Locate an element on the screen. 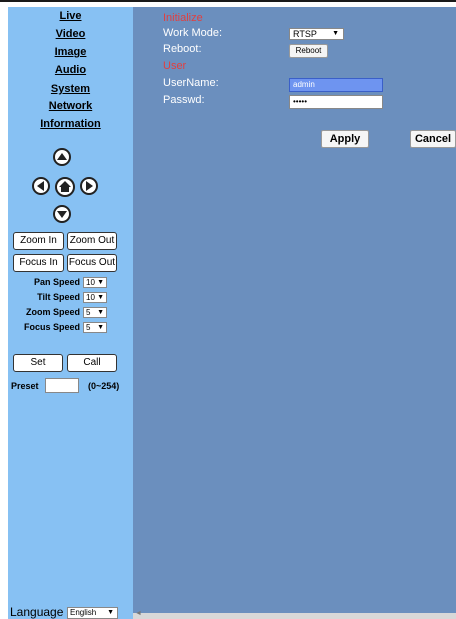 The image size is (456, 619). ptz-left-button is located at coordinates (41, 186).